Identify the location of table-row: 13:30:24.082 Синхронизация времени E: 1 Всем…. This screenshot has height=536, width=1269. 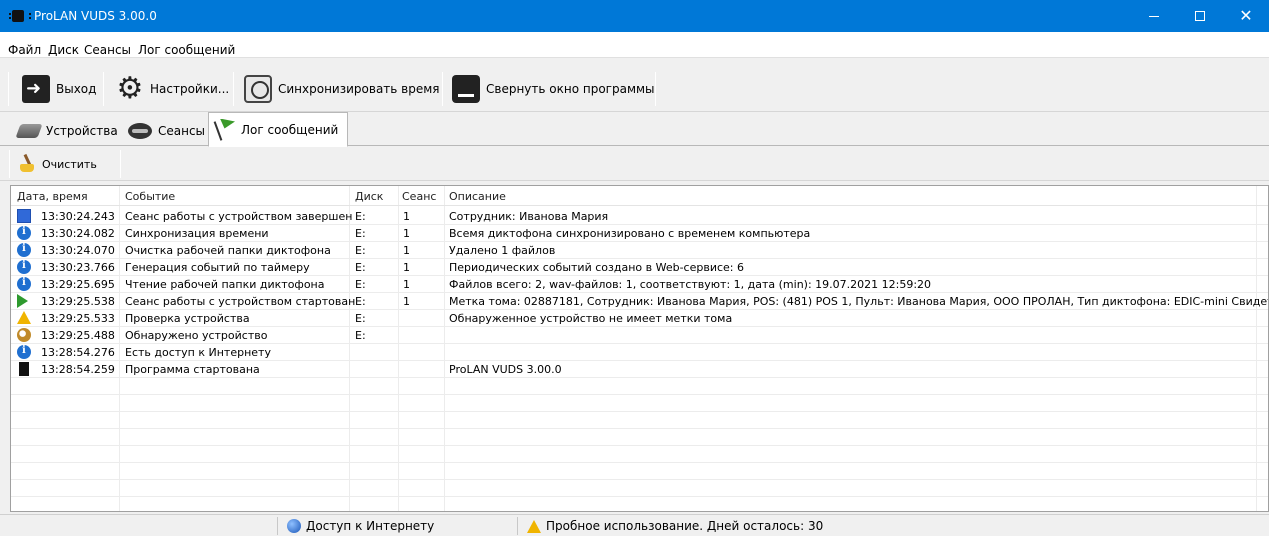
(639, 233).